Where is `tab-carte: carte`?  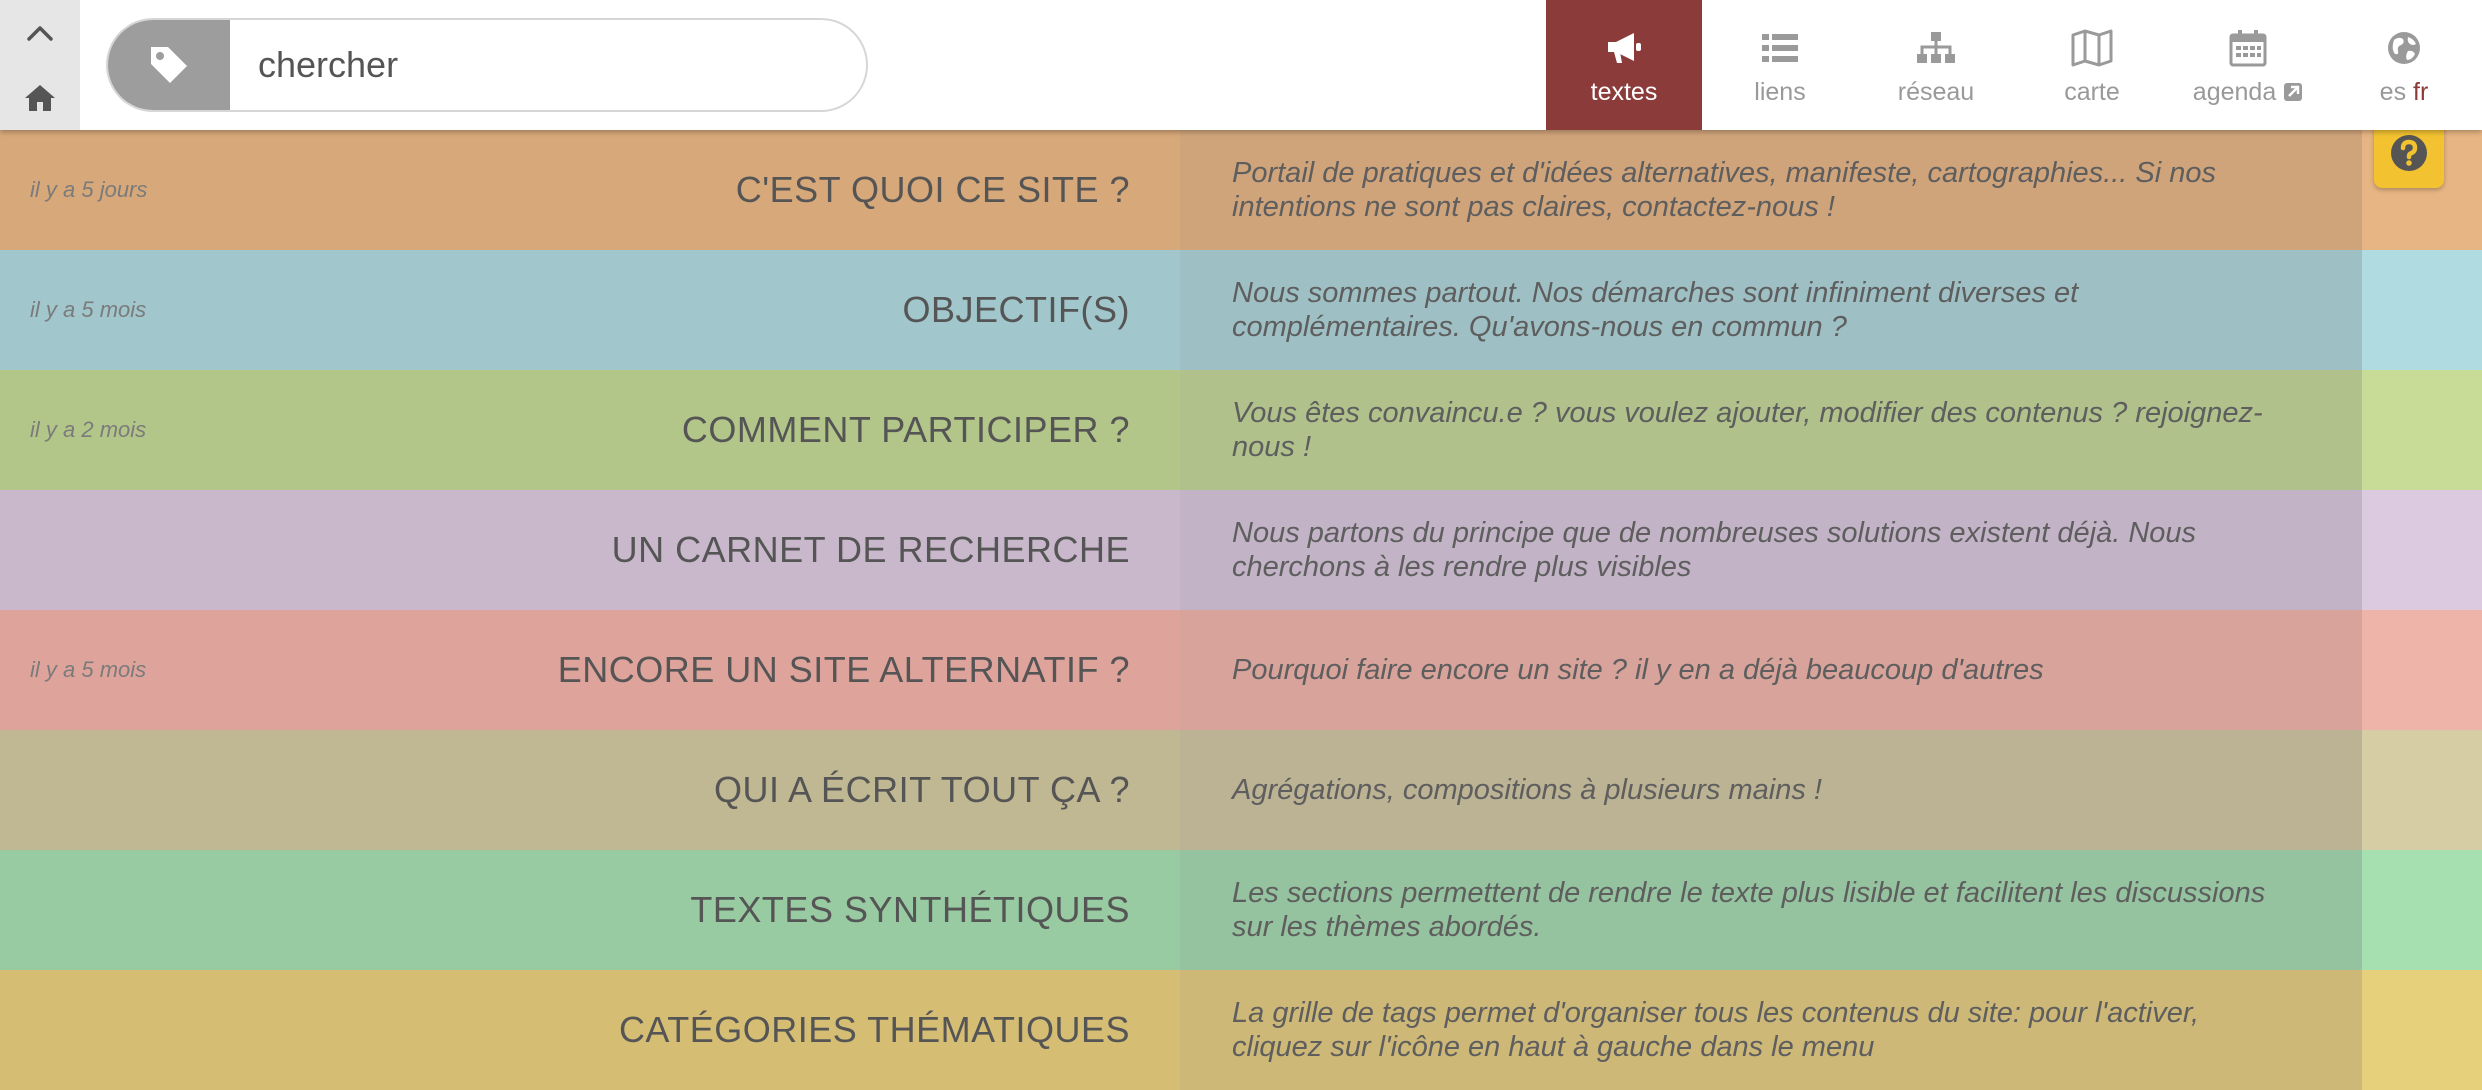
tab-carte: carte is located at coordinates (2092, 65).